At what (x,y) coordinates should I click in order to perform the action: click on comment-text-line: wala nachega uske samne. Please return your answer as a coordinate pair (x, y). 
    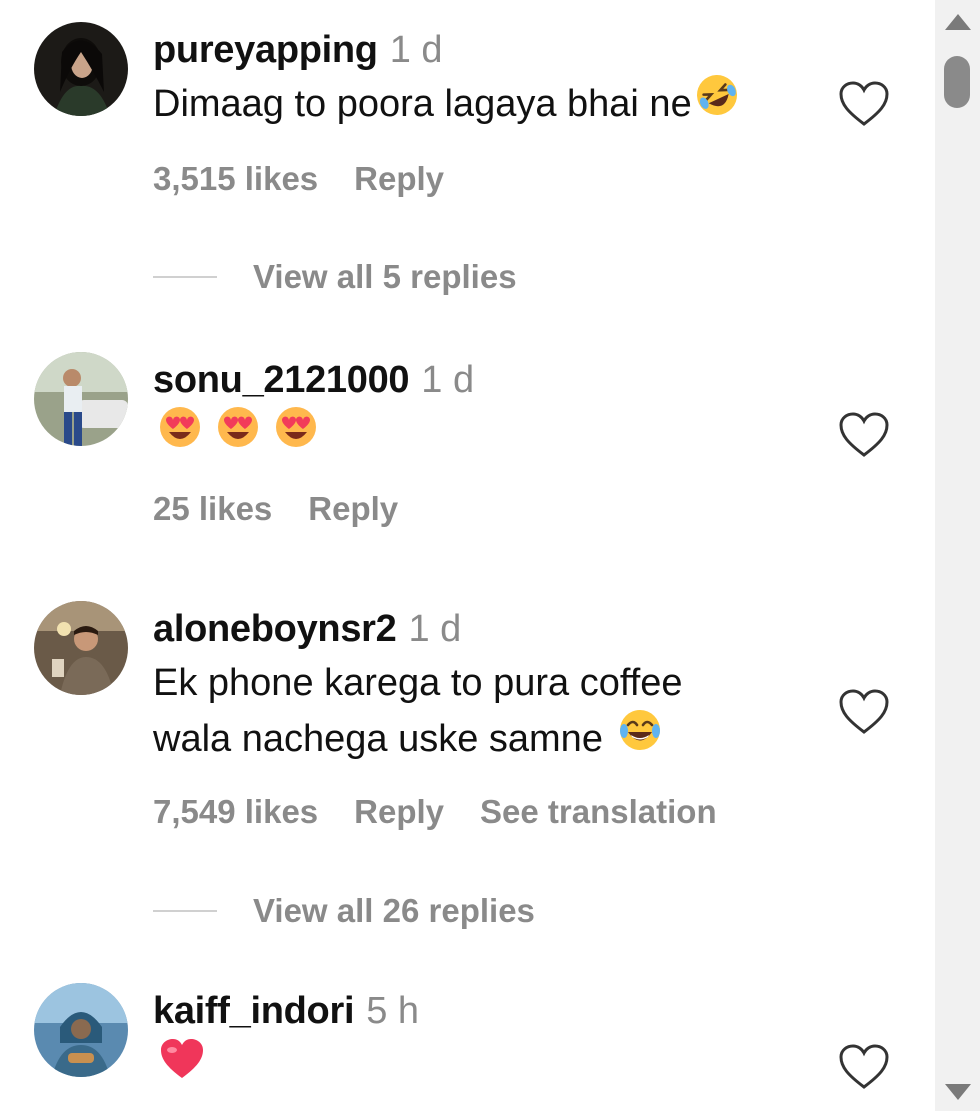
    Looking at the image, I should click on (378, 739).